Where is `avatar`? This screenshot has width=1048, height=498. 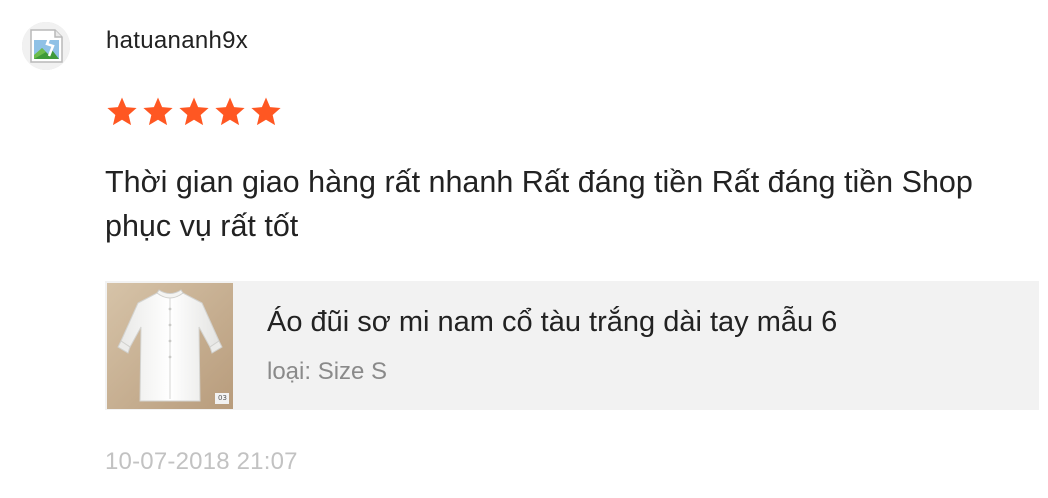 avatar is located at coordinates (46, 46).